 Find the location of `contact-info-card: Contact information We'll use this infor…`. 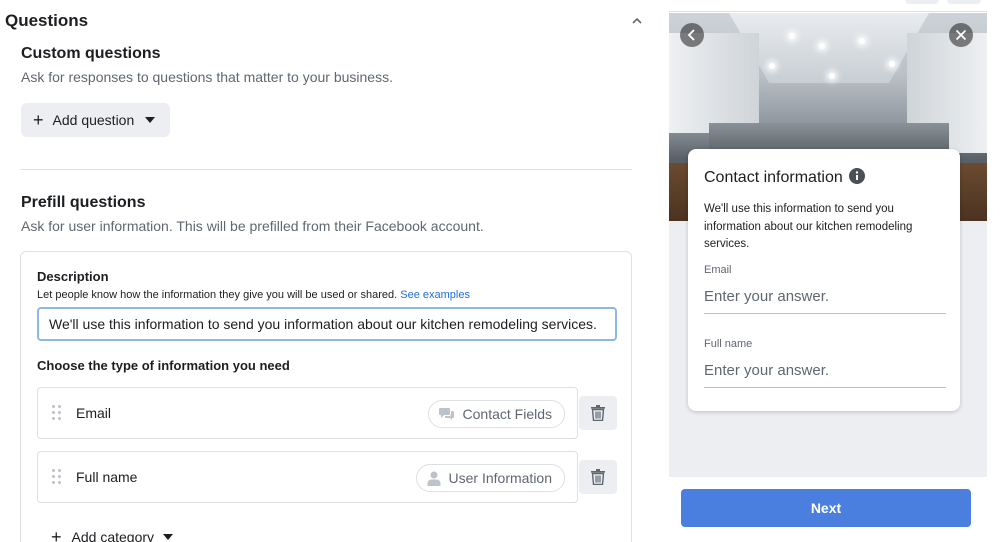

contact-info-card: Contact information We'll use this infor… is located at coordinates (824, 280).